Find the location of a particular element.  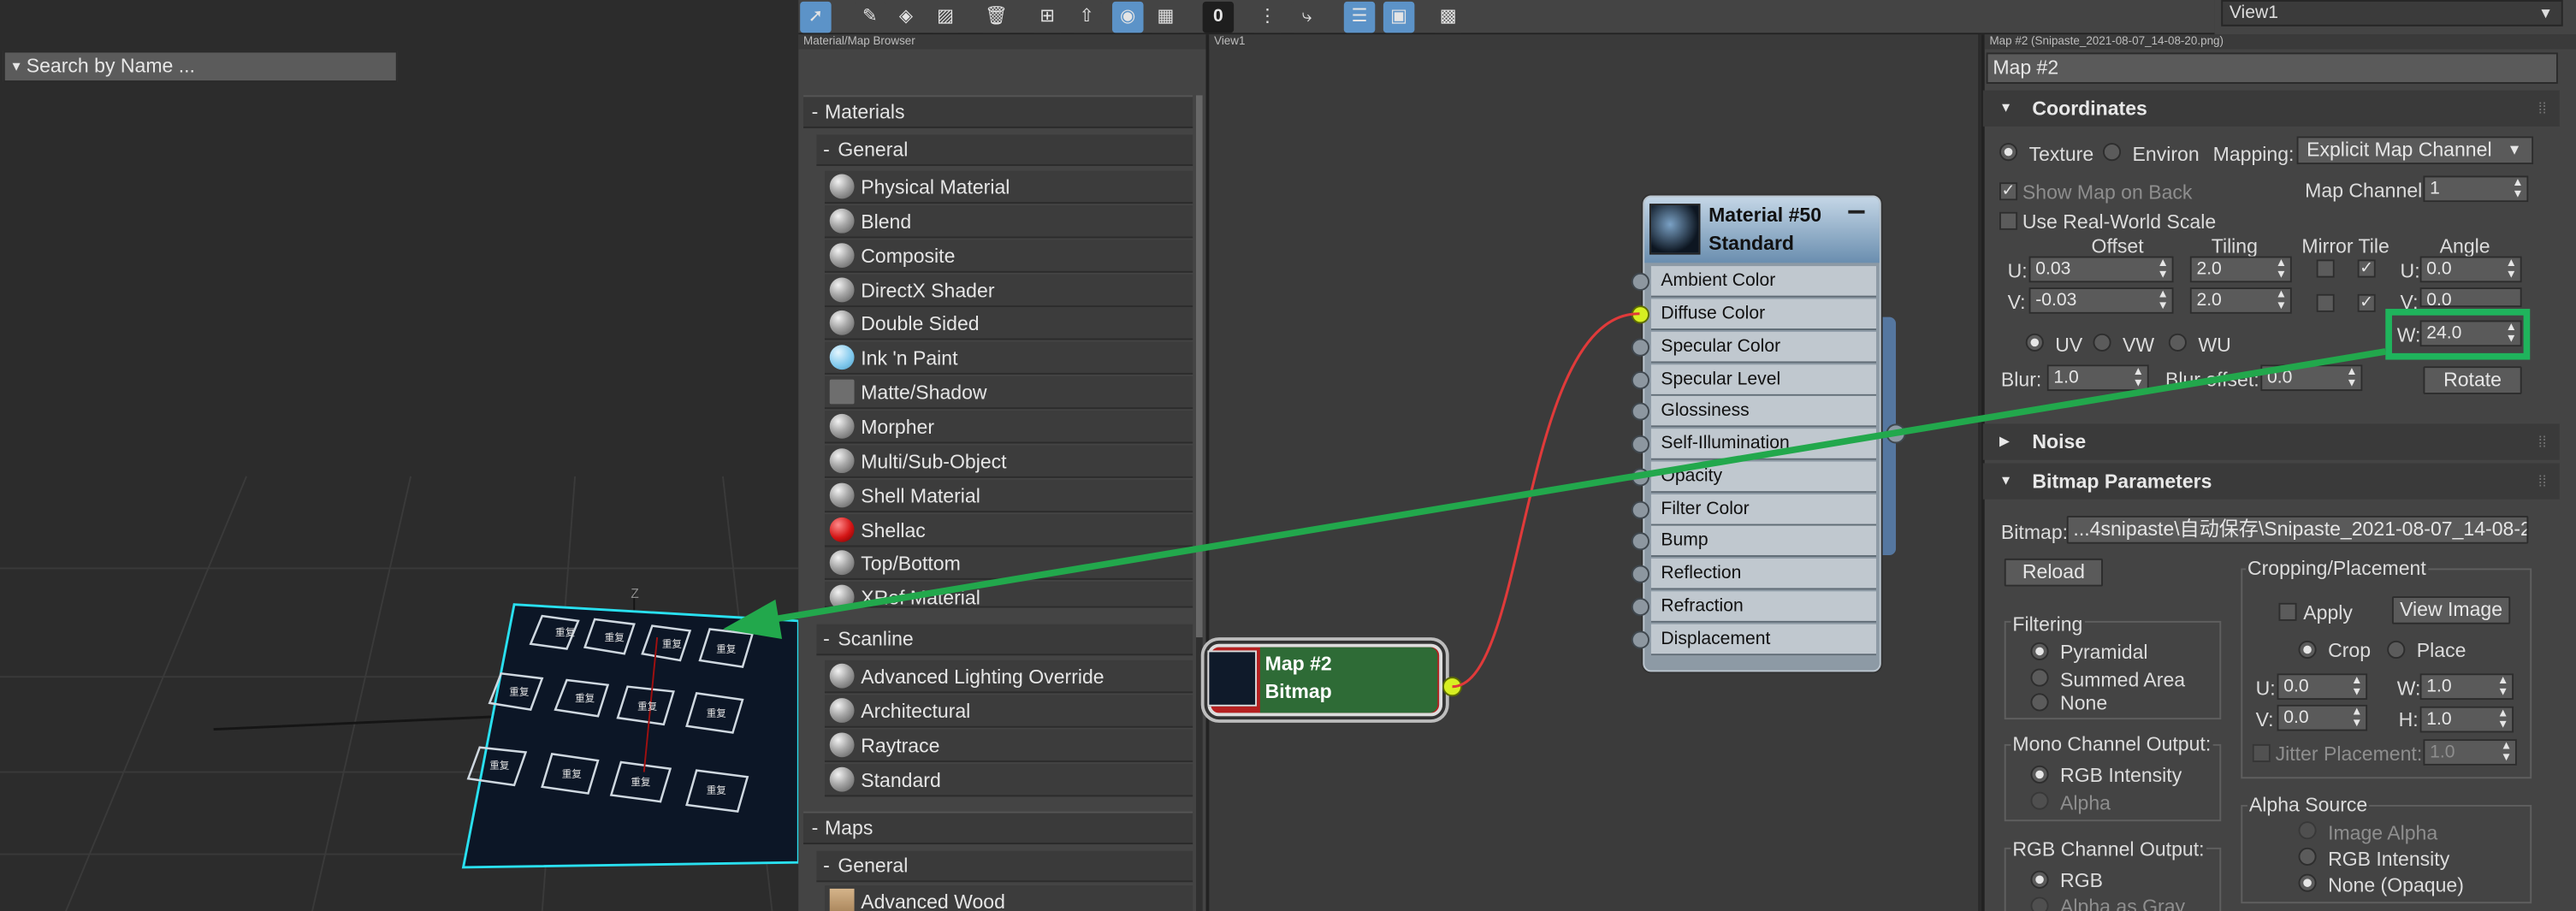

layout-tree-icon: ⋮ is located at coordinates (1267, 17).